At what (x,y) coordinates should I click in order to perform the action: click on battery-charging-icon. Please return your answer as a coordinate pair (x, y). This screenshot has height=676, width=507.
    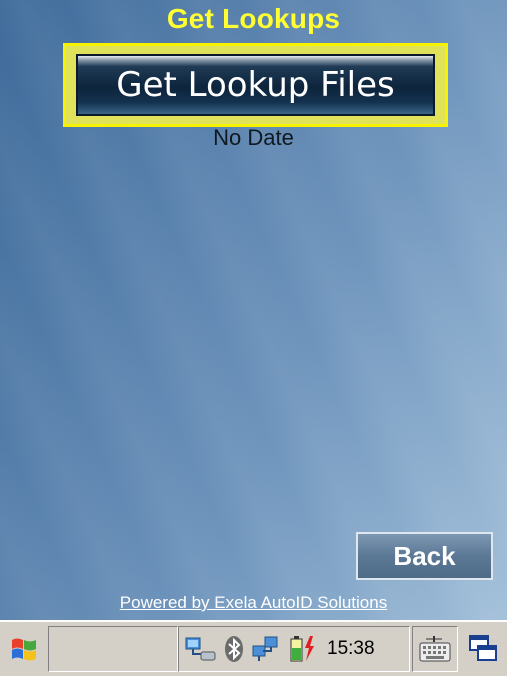
    Looking at the image, I should click on (302, 649).